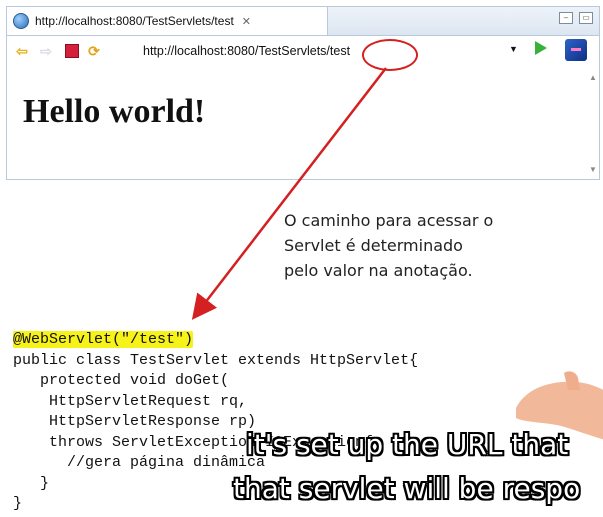  What do you see at coordinates (130, 401) in the screenshot?
I see `code-line: HttpServletRequest rq,` at bounding box center [130, 401].